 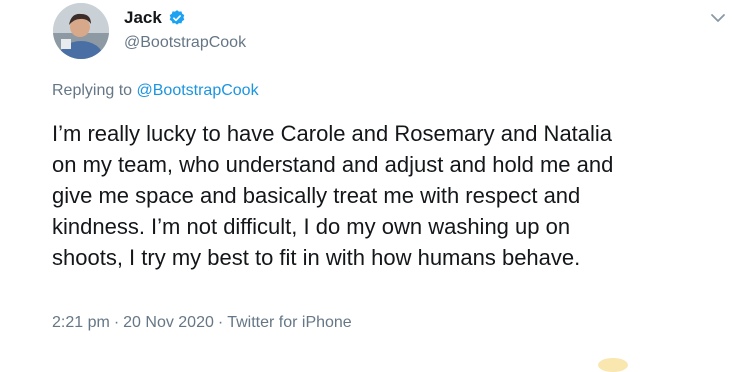 I want to click on tweet-date: 20 Nov 2020, so click(x=168, y=322).